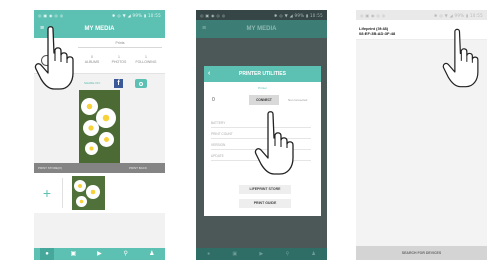 The width and height of the screenshot is (489, 262). I want to click on app-bar-dimmed: ≡ MY MEDIA, so click(261, 29).